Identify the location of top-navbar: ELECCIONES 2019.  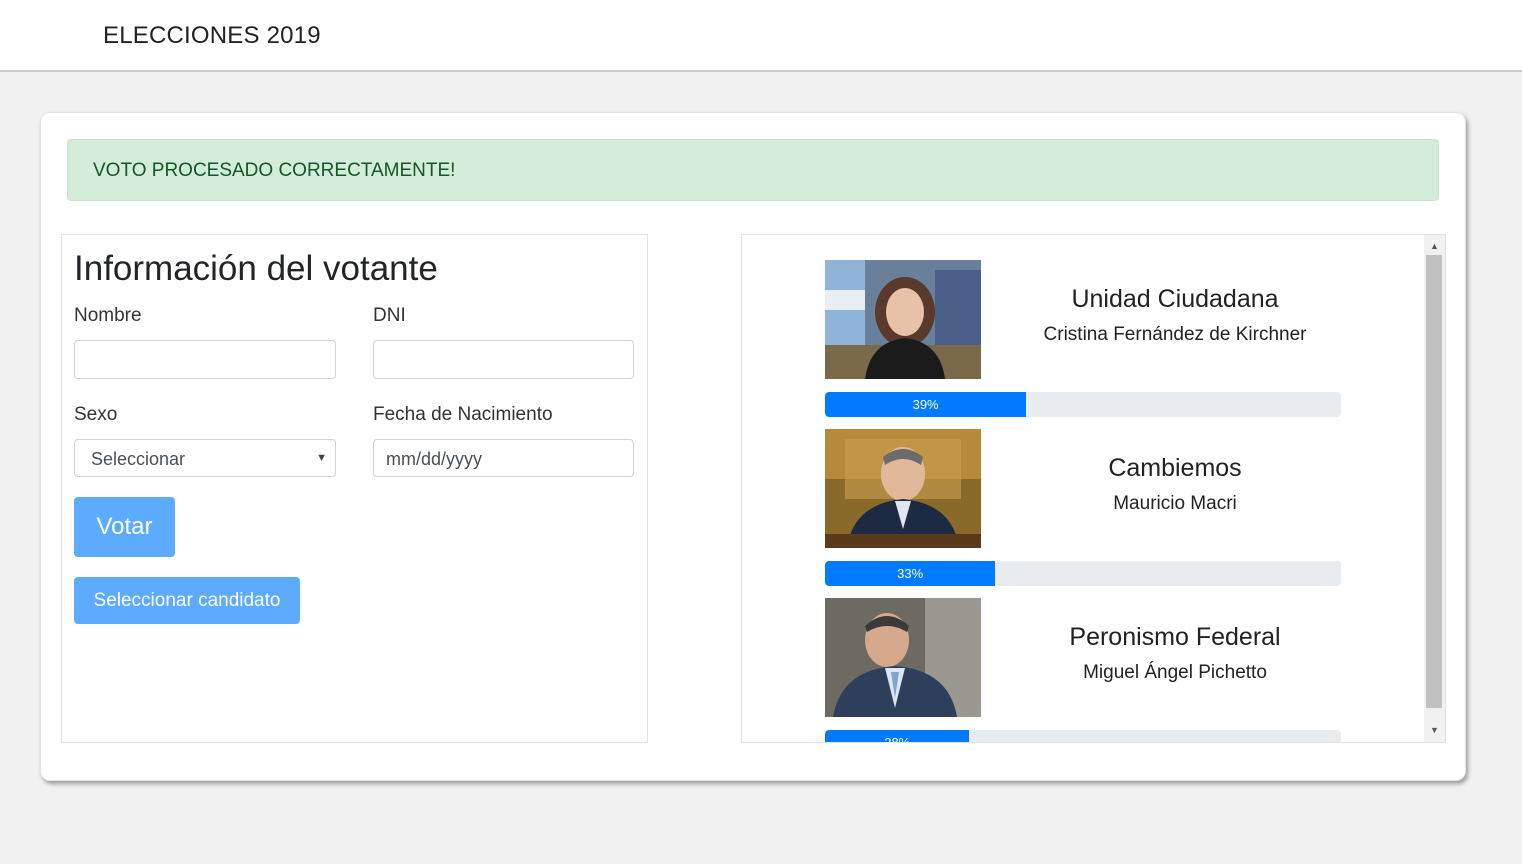
(761, 36).